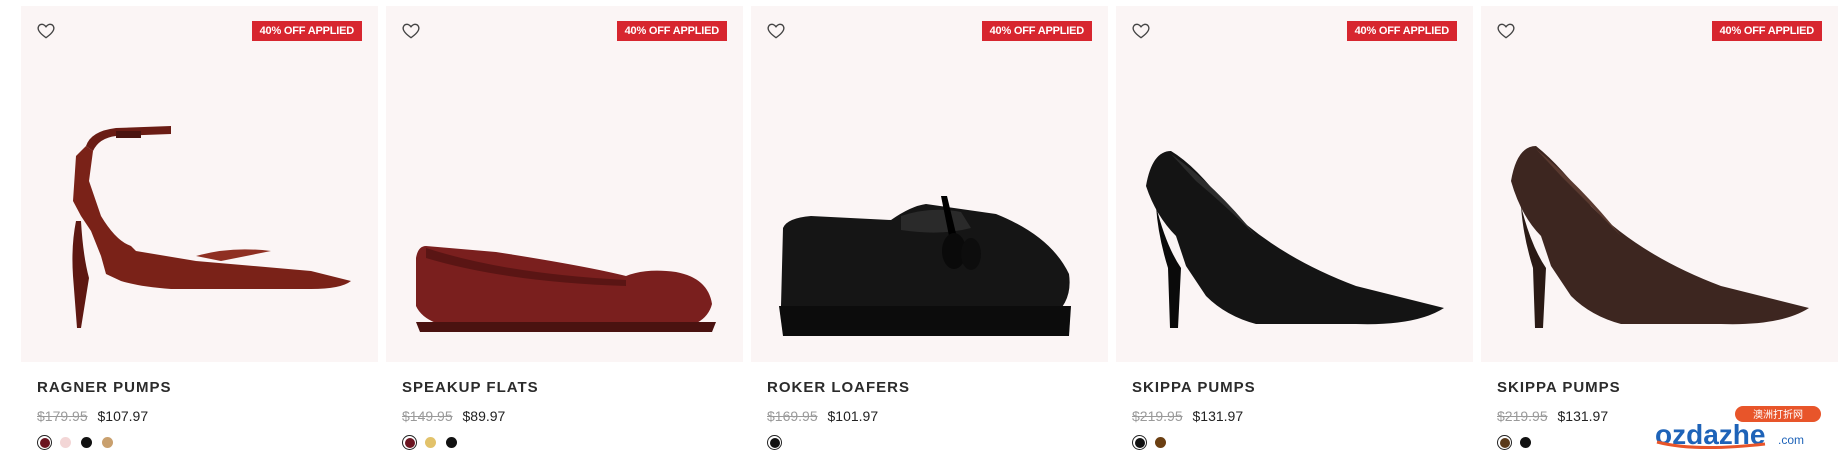  I want to click on product-price: $219.95 $131.97, so click(1302, 416).